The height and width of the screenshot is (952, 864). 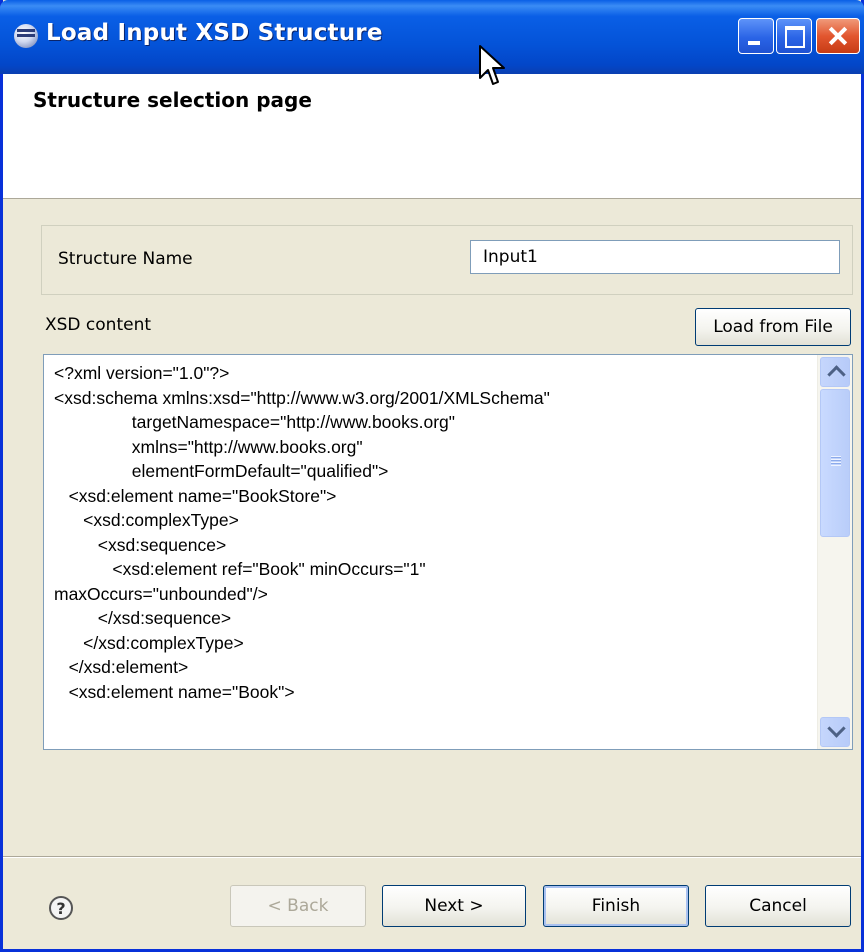 What do you see at coordinates (214, 33) in the screenshot?
I see `window-title: Load Input XSD Structure` at bounding box center [214, 33].